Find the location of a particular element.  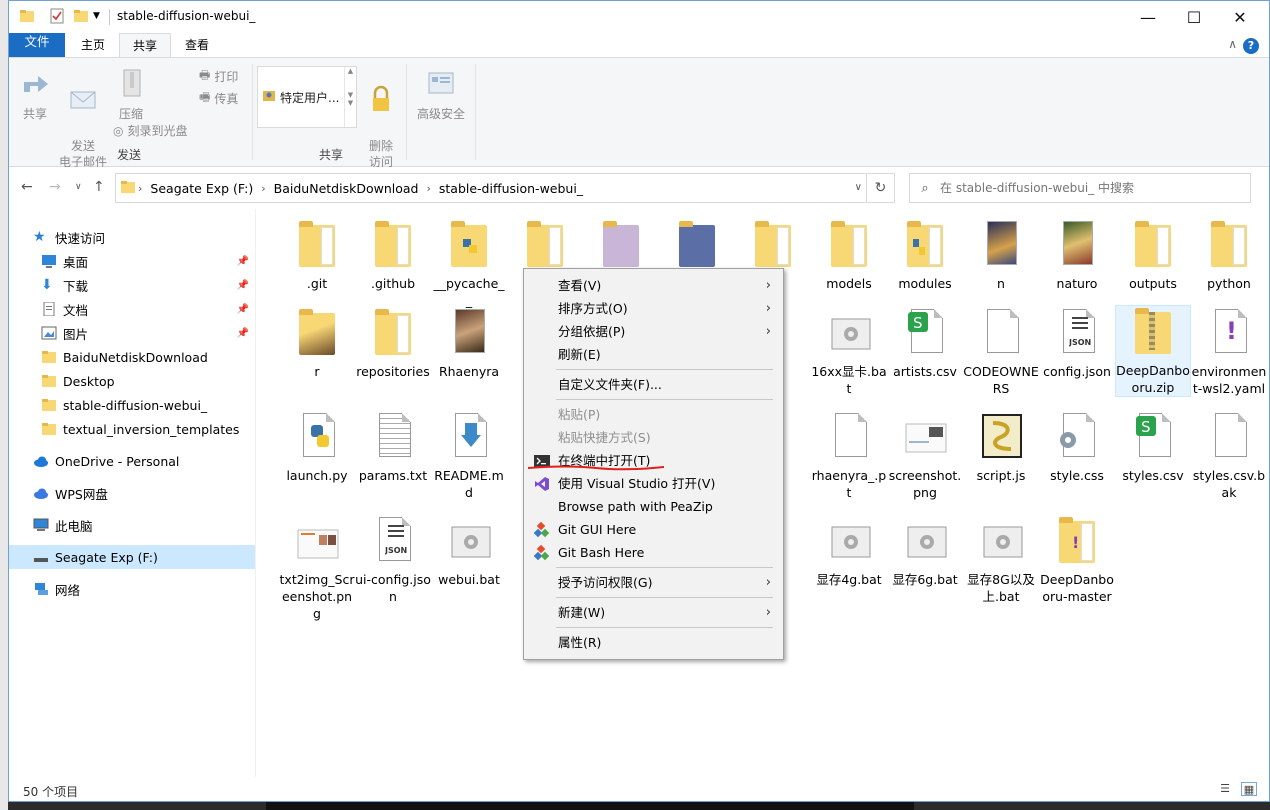

list-item: r is located at coordinates (317, 343).